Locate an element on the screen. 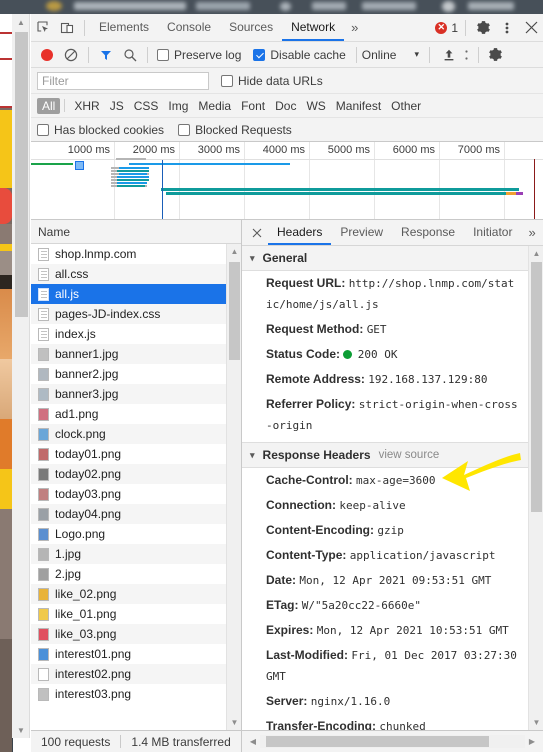 The image size is (543, 752). search-icon is located at coordinates (130, 55).